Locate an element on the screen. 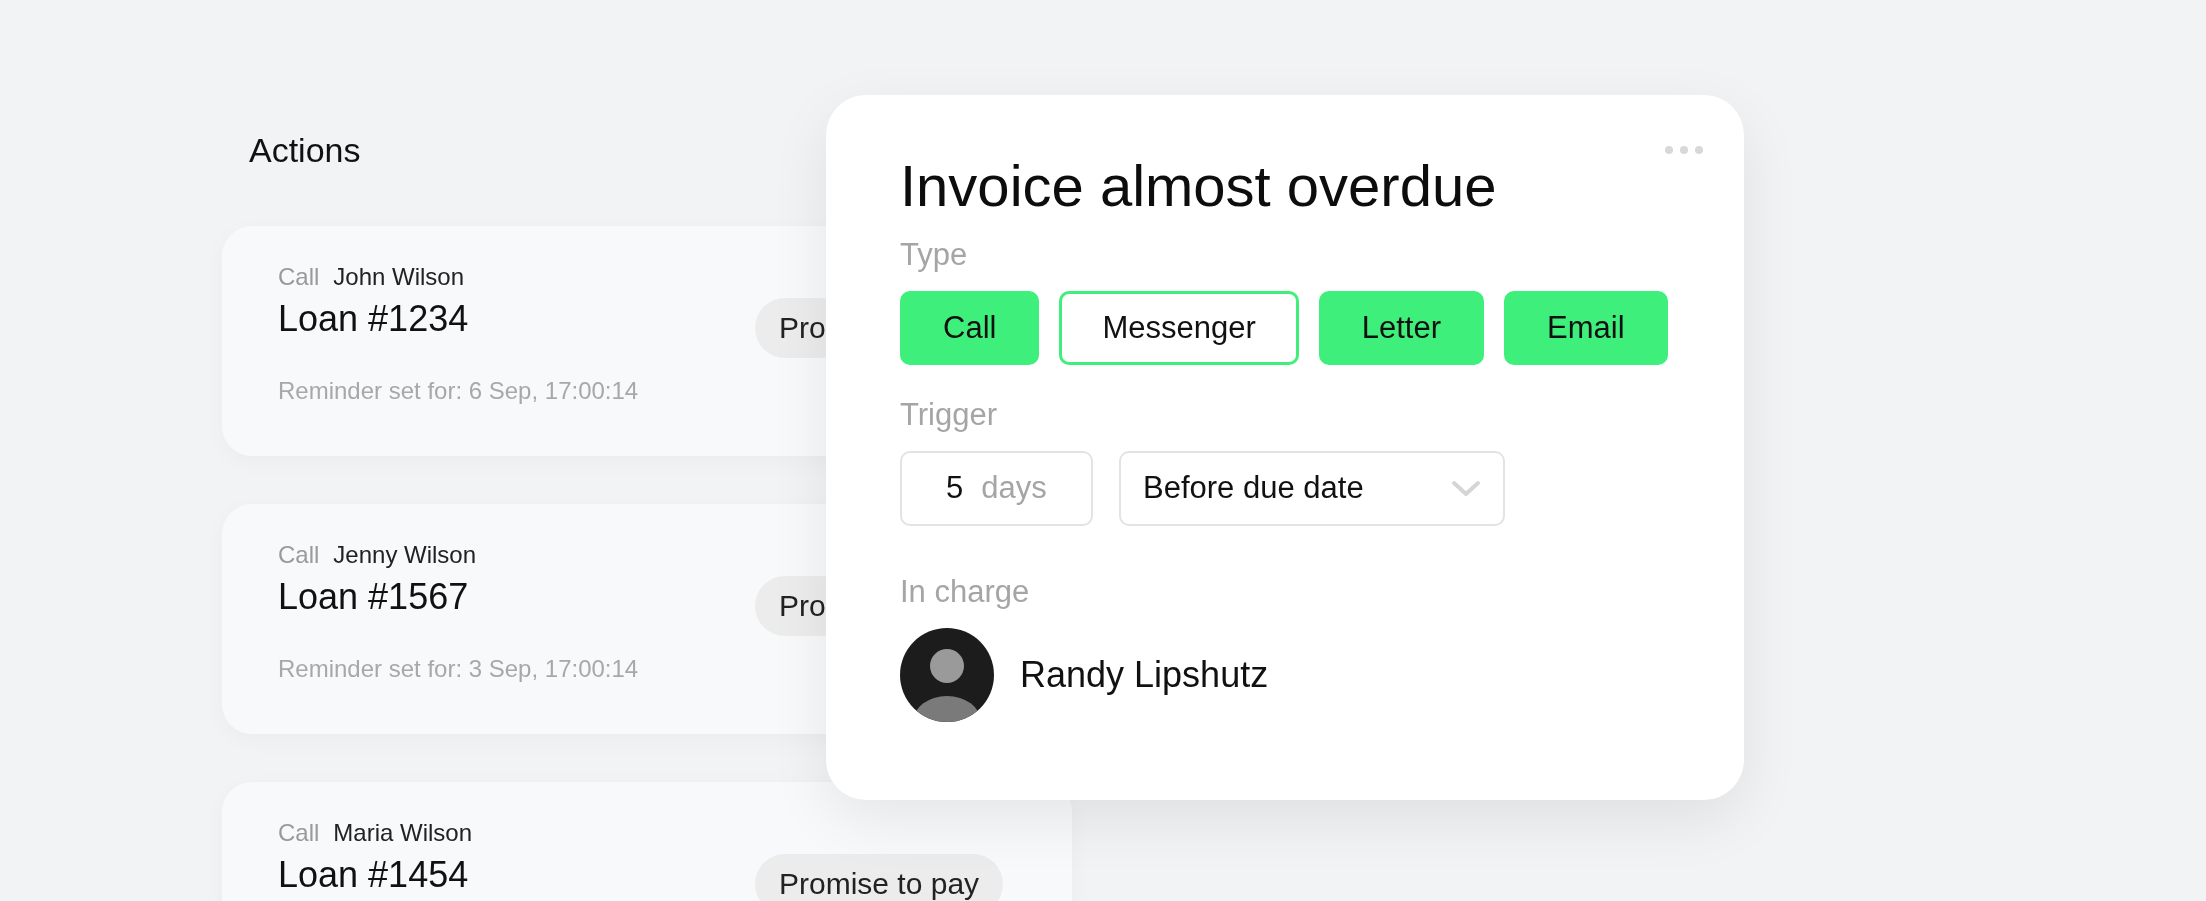  status-badge: Promise to pay is located at coordinates (879, 877).